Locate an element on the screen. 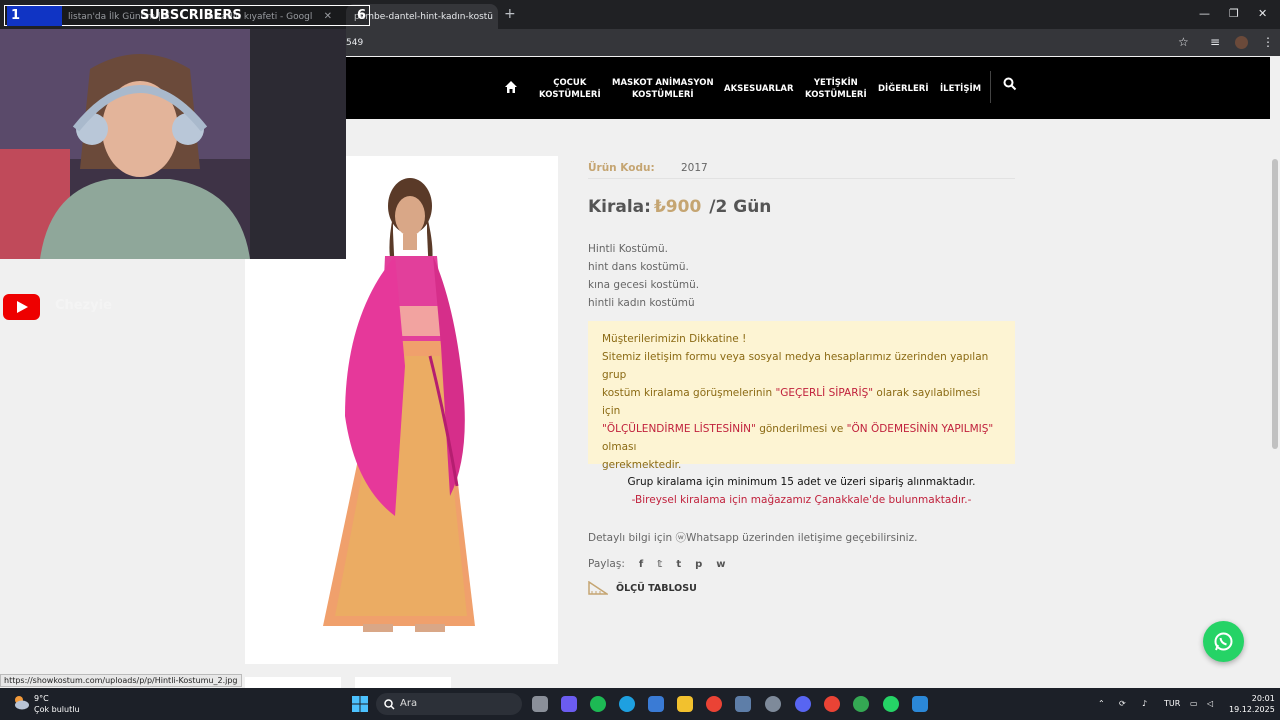  size-table-label: ÖLÇÜ TABLOSU is located at coordinates (656, 588).